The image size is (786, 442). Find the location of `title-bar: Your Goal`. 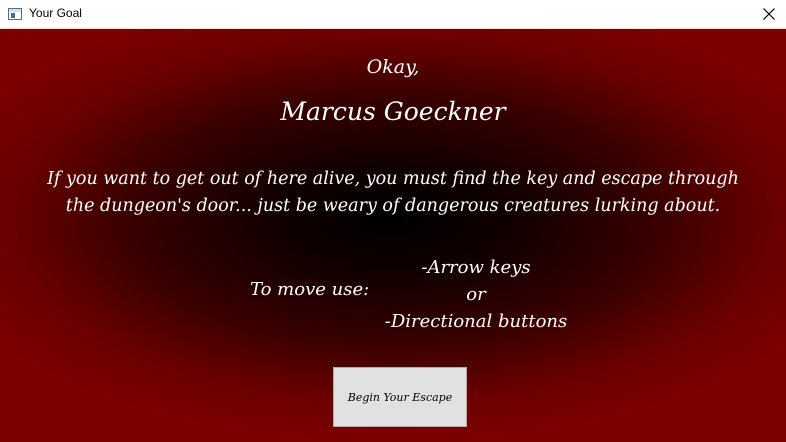

title-bar: Your Goal is located at coordinates (393, 14).